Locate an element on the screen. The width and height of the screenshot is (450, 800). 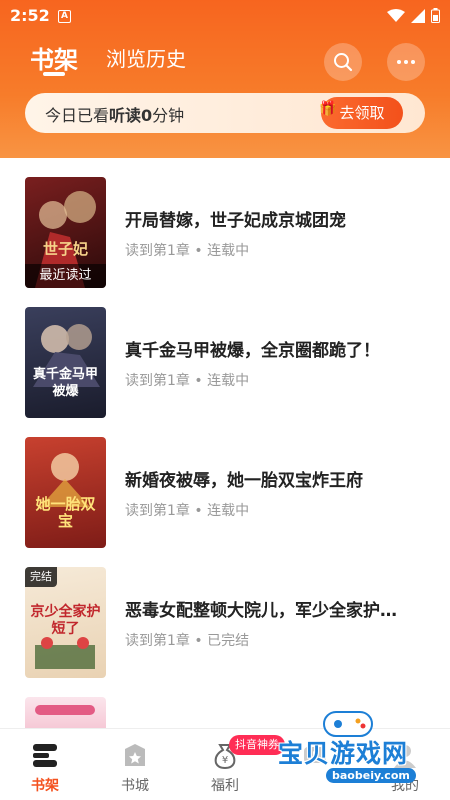
tab-active-indicator is located at coordinates (54, 74).